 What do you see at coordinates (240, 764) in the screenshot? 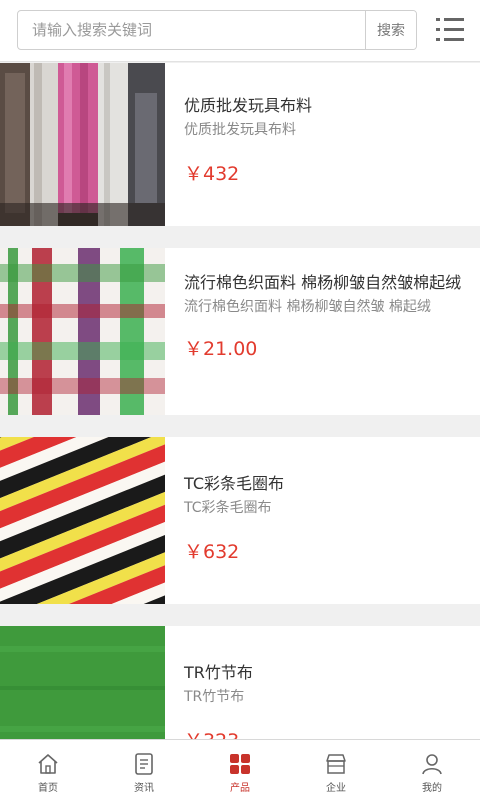
I see `products-grid-icon` at bounding box center [240, 764].